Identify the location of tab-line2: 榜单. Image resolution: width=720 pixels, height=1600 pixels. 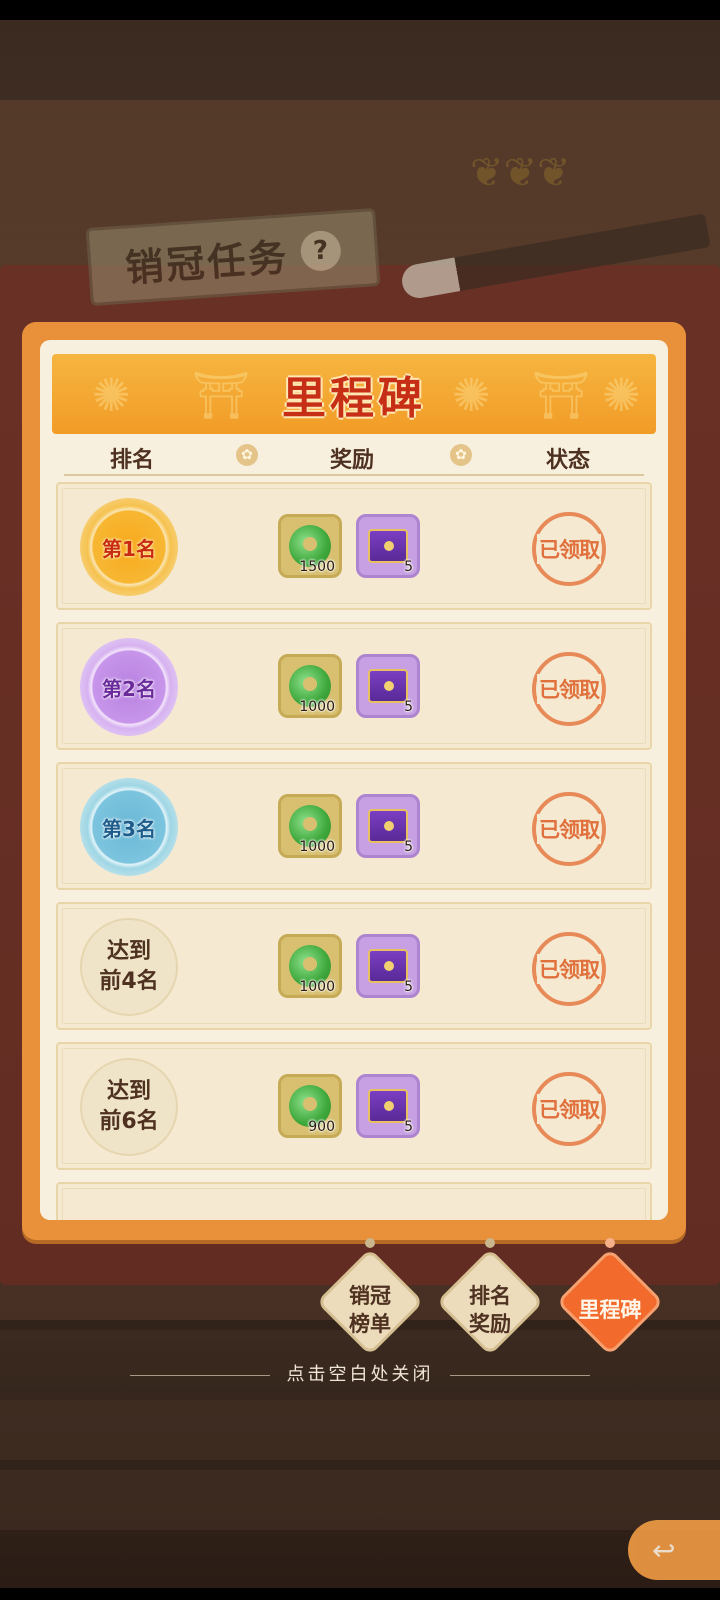
(370, 1324).